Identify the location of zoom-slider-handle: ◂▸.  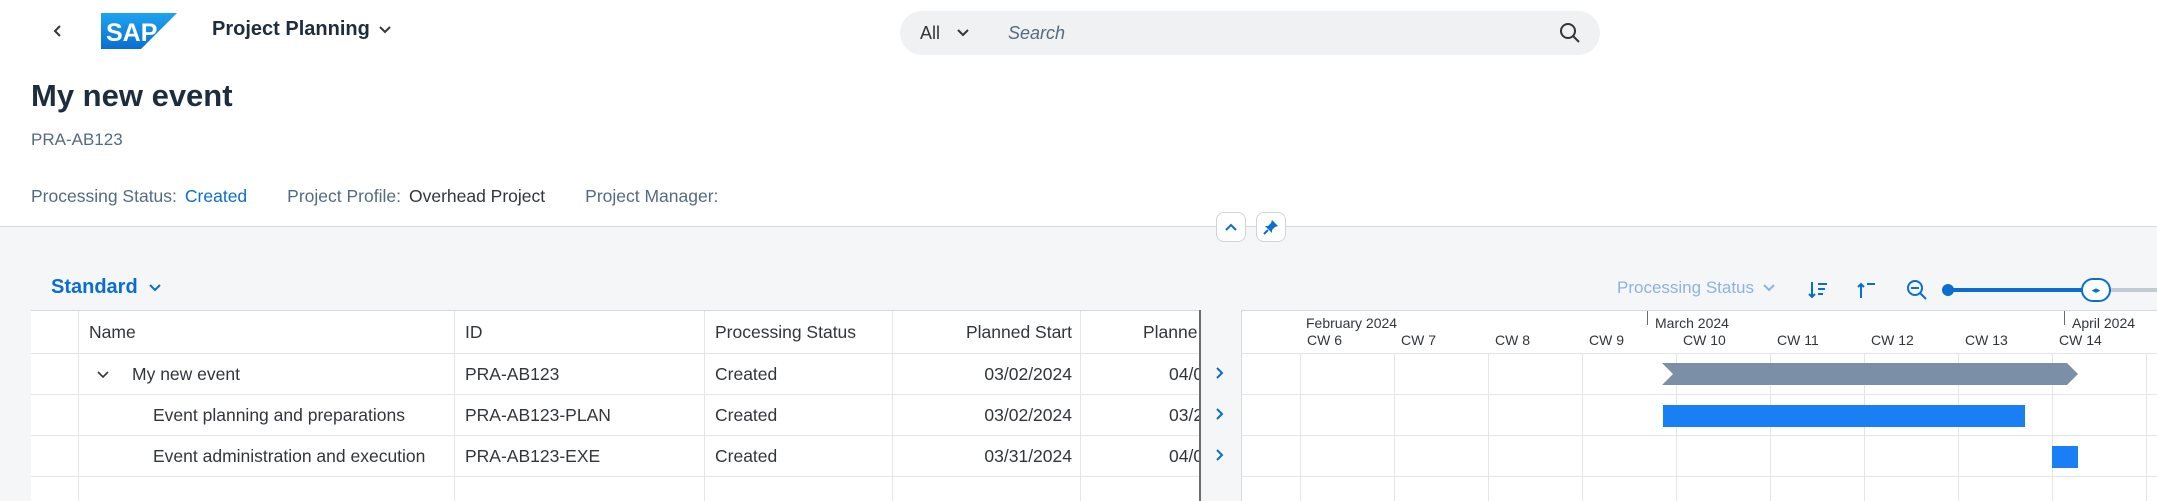
(2096, 290).